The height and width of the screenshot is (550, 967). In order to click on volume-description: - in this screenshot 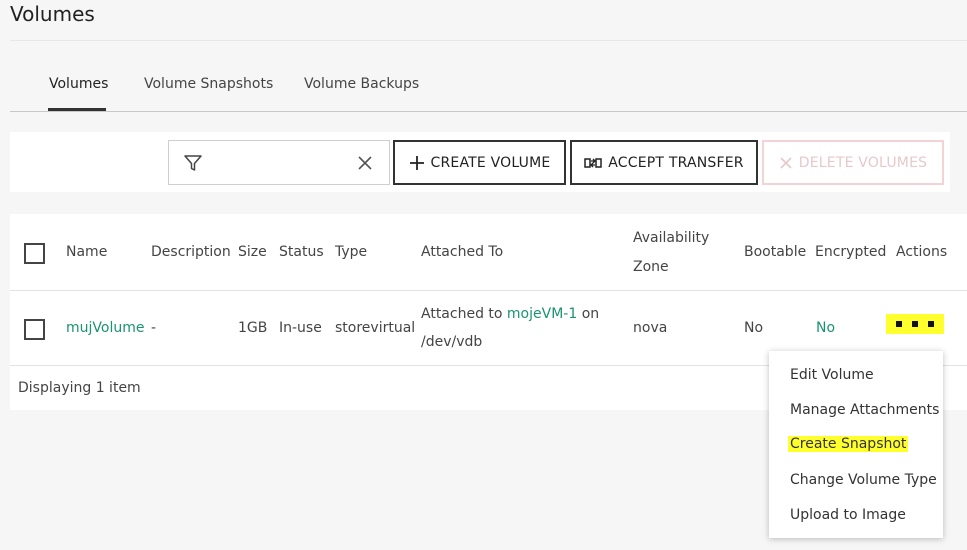, I will do `click(154, 328)`.